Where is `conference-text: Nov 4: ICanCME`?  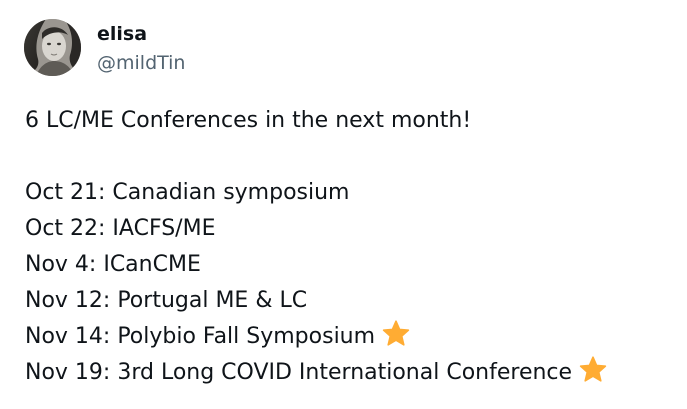
conference-text: Nov 4: ICanCME is located at coordinates (113, 264).